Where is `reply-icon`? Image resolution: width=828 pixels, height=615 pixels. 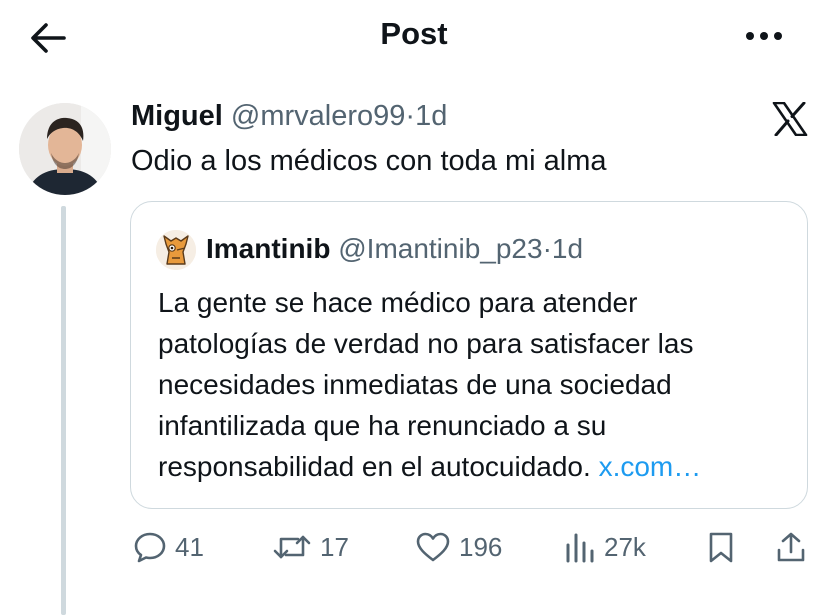 reply-icon is located at coordinates (150, 547).